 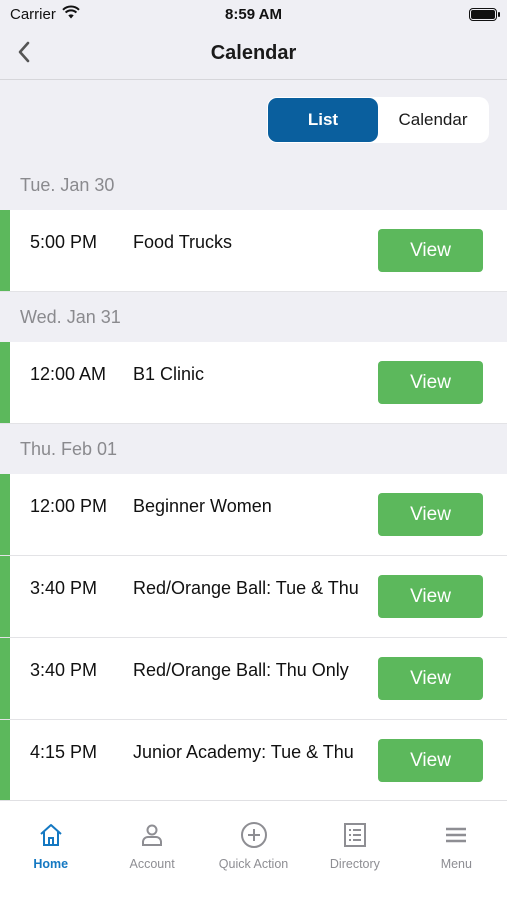 I want to click on view-mode-segmented-control: List Calendar, so click(x=378, y=120).